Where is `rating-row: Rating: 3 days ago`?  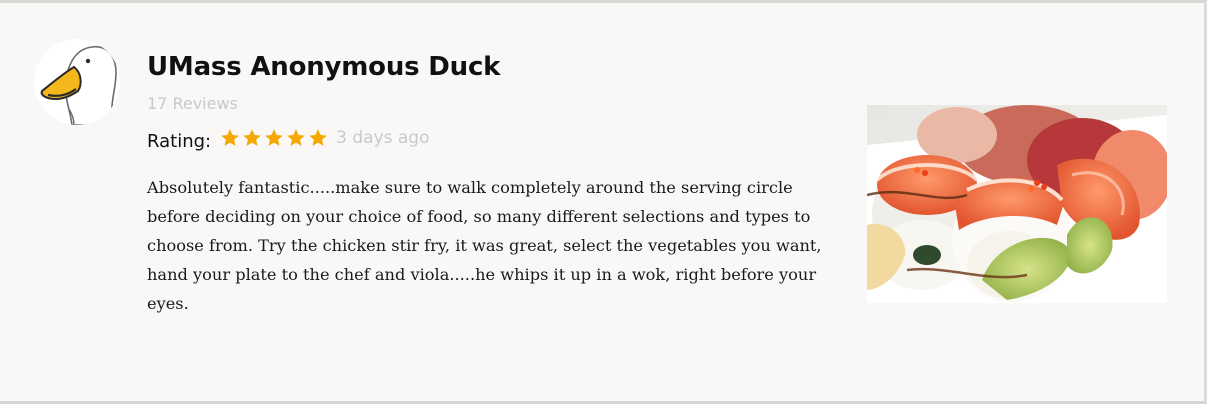
rating-row: Rating: 3 days ago is located at coordinates (288, 138).